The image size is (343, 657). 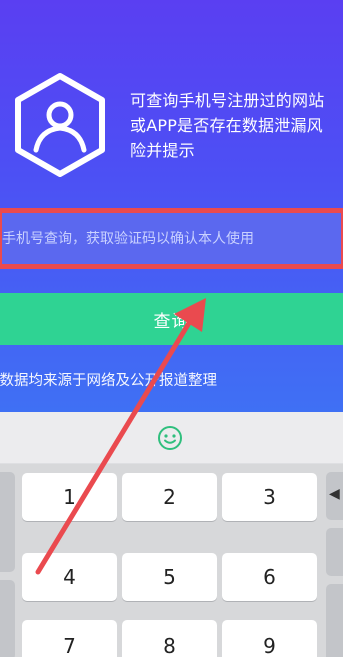 I want to click on query-button: 查询, so click(x=171, y=319).